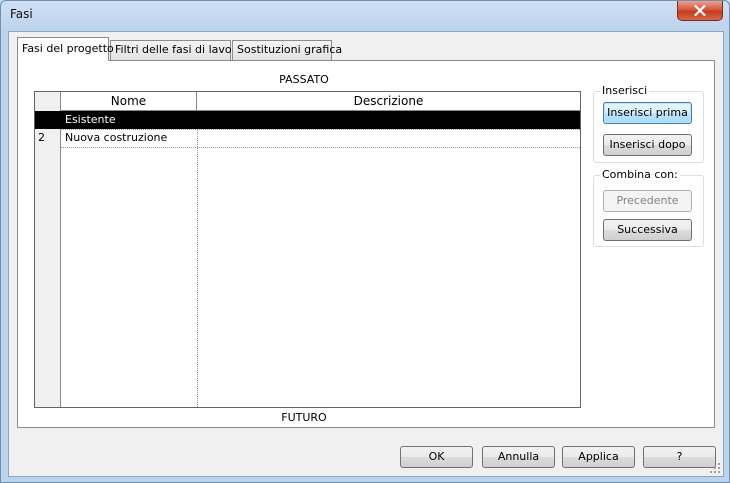 Image resolution: width=730 pixels, height=483 pixels. I want to click on apply-button: Applica, so click(598, 457).